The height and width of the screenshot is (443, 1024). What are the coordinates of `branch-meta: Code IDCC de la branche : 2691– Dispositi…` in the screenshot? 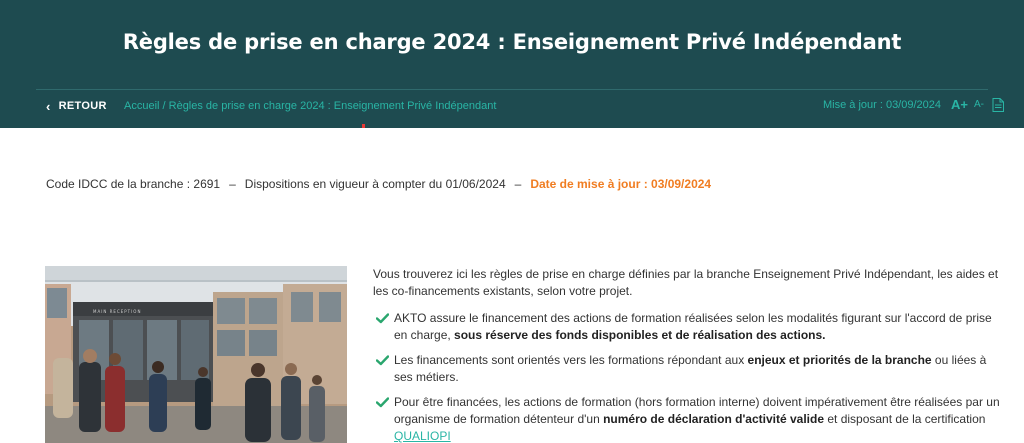 It's located at (378, 184).